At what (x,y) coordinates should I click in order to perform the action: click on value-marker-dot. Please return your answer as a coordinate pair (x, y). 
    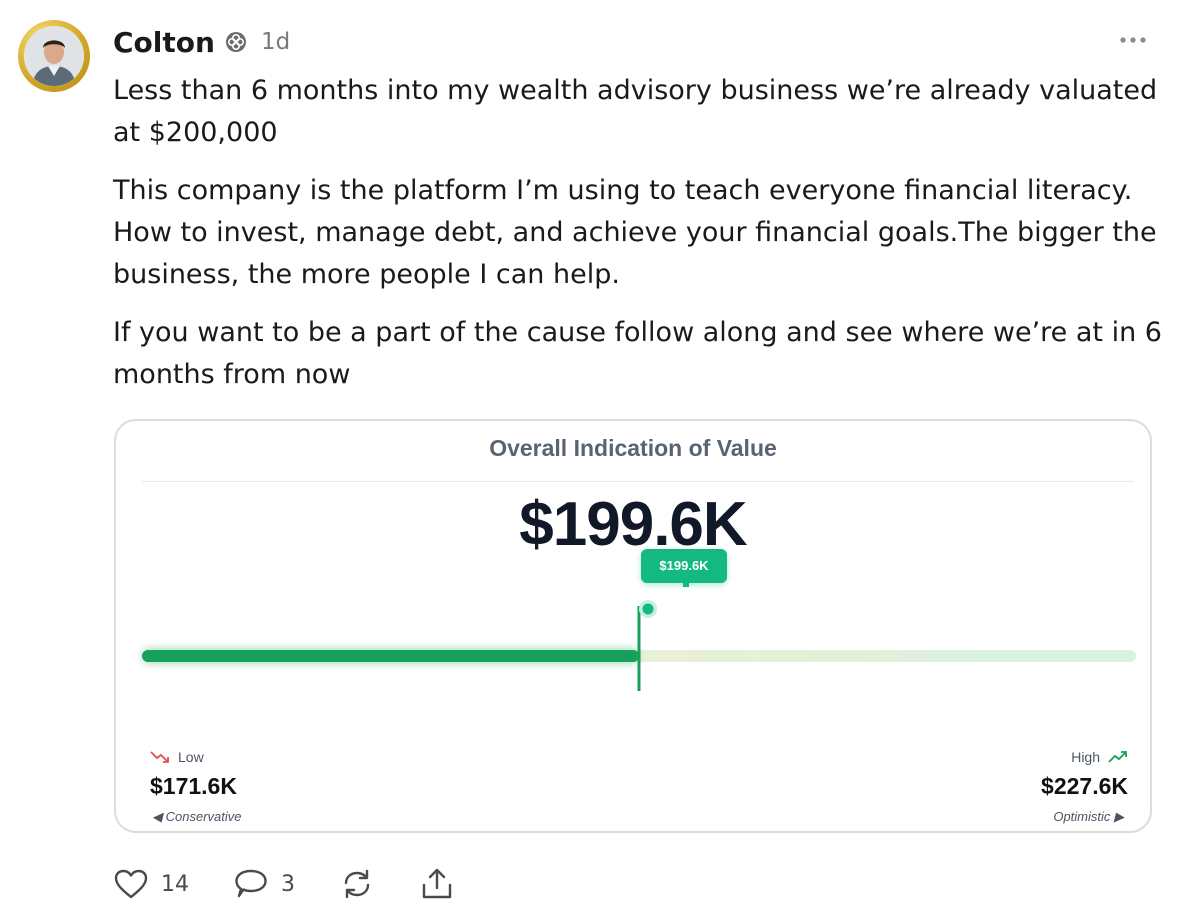
    Looking at the image, I should click on (648, 609).